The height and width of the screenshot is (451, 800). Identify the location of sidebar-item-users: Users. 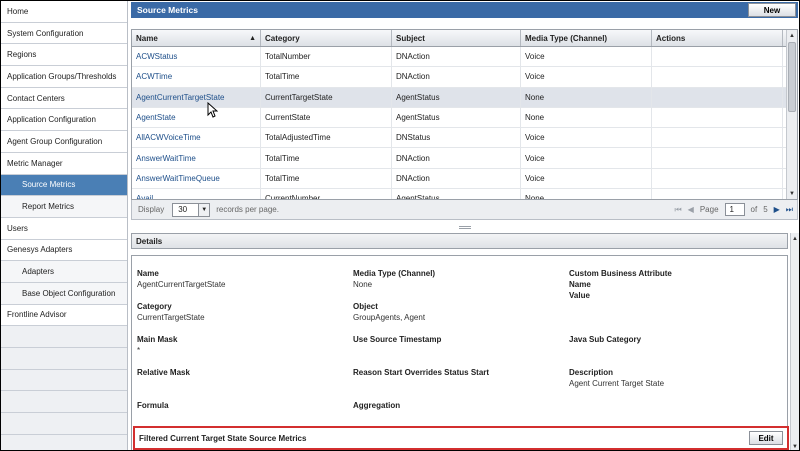
(64, 228).